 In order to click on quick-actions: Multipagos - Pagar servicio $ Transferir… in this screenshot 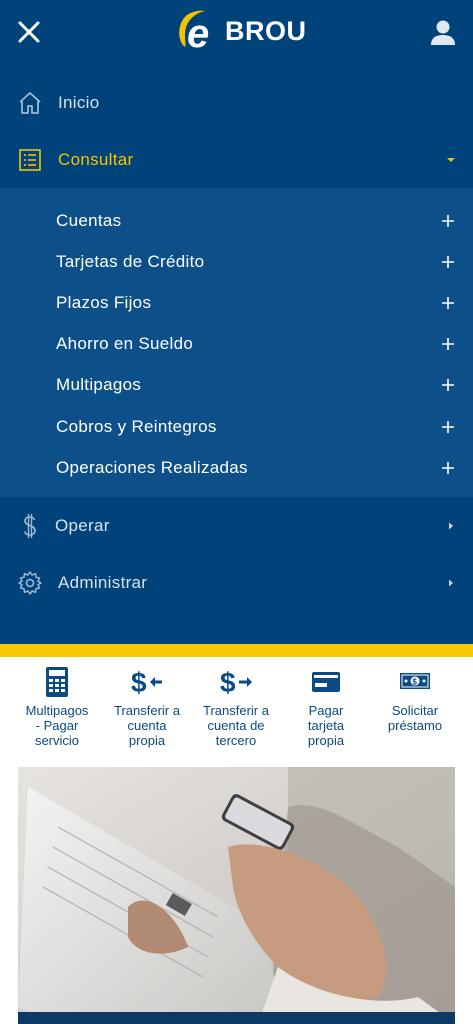, I will do `click(236, 709)`.